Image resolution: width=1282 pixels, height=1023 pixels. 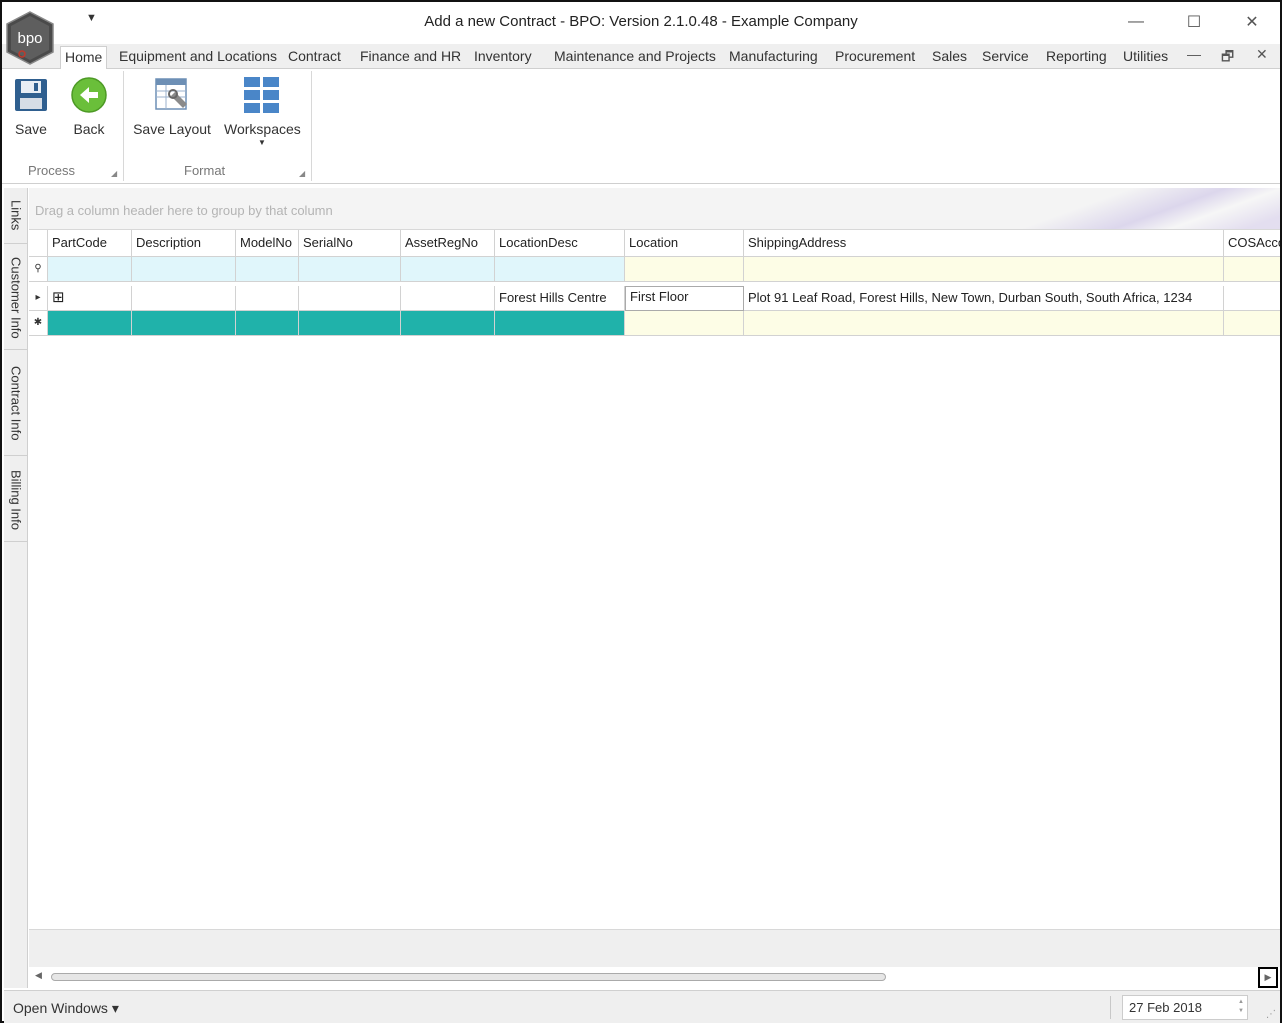 I want to click on tab-procurement: Procurement, so click(x=875, y=57).